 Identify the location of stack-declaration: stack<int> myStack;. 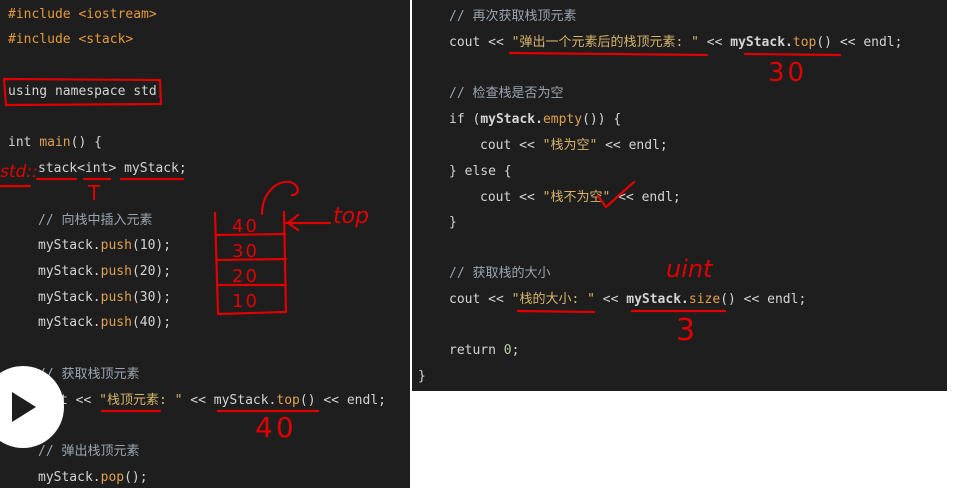
(112, 168).